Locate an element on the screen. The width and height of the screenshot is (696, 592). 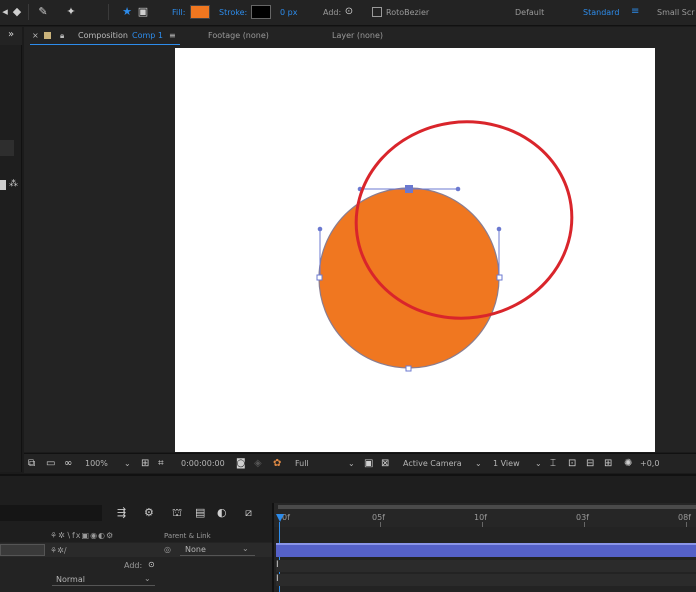
layer-columns-header: ⚘✲∖fx▣◉◐⚙ Parent & Link is located at coordinates (136, 535).